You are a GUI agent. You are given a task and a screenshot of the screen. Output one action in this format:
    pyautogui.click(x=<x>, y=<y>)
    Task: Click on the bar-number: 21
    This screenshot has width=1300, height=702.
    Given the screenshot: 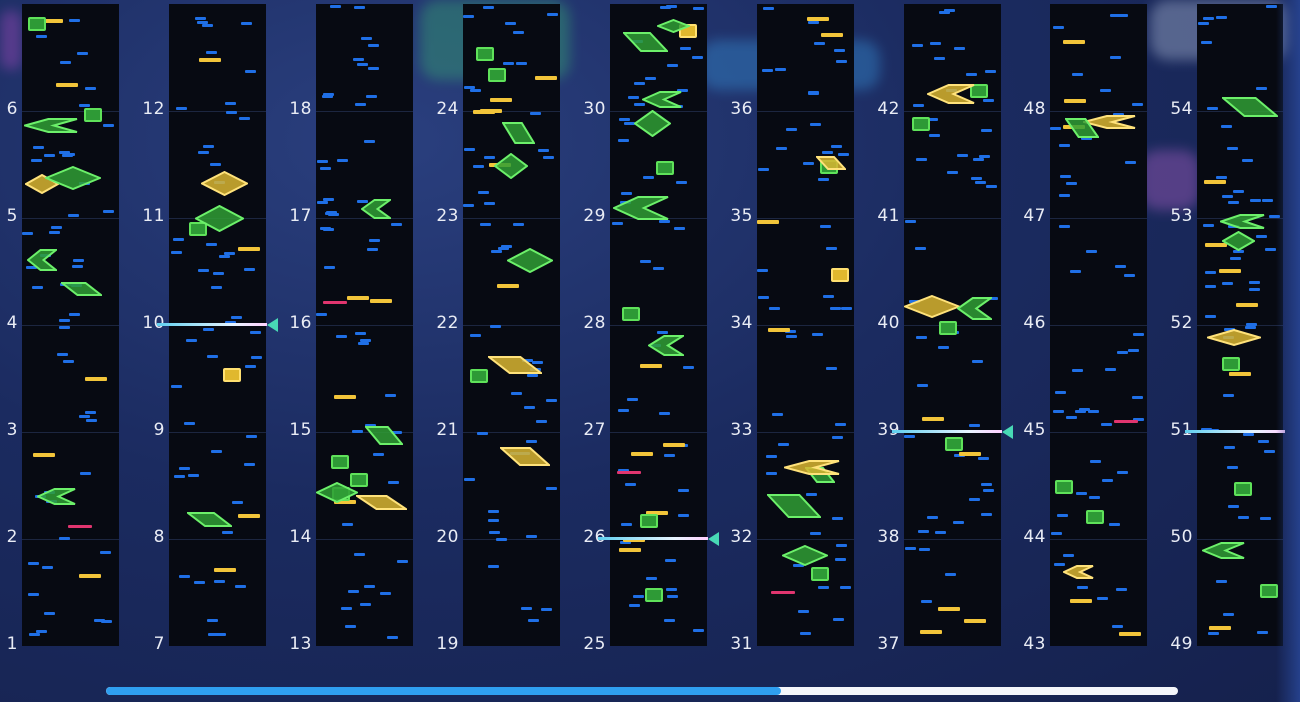 What is the action you would take?
    pyautogui.click(x=447, y=430)
    